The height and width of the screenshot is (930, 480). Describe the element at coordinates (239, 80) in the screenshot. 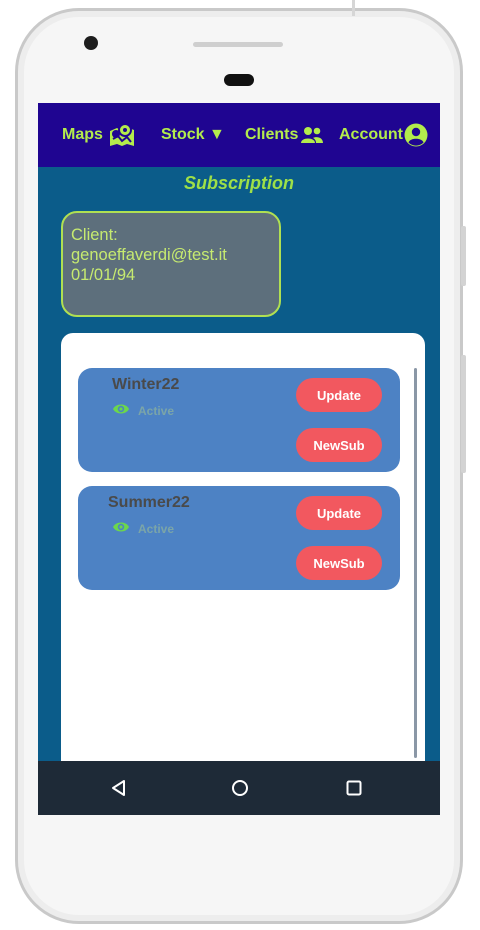

I see `earpiece-speaker` at that location.